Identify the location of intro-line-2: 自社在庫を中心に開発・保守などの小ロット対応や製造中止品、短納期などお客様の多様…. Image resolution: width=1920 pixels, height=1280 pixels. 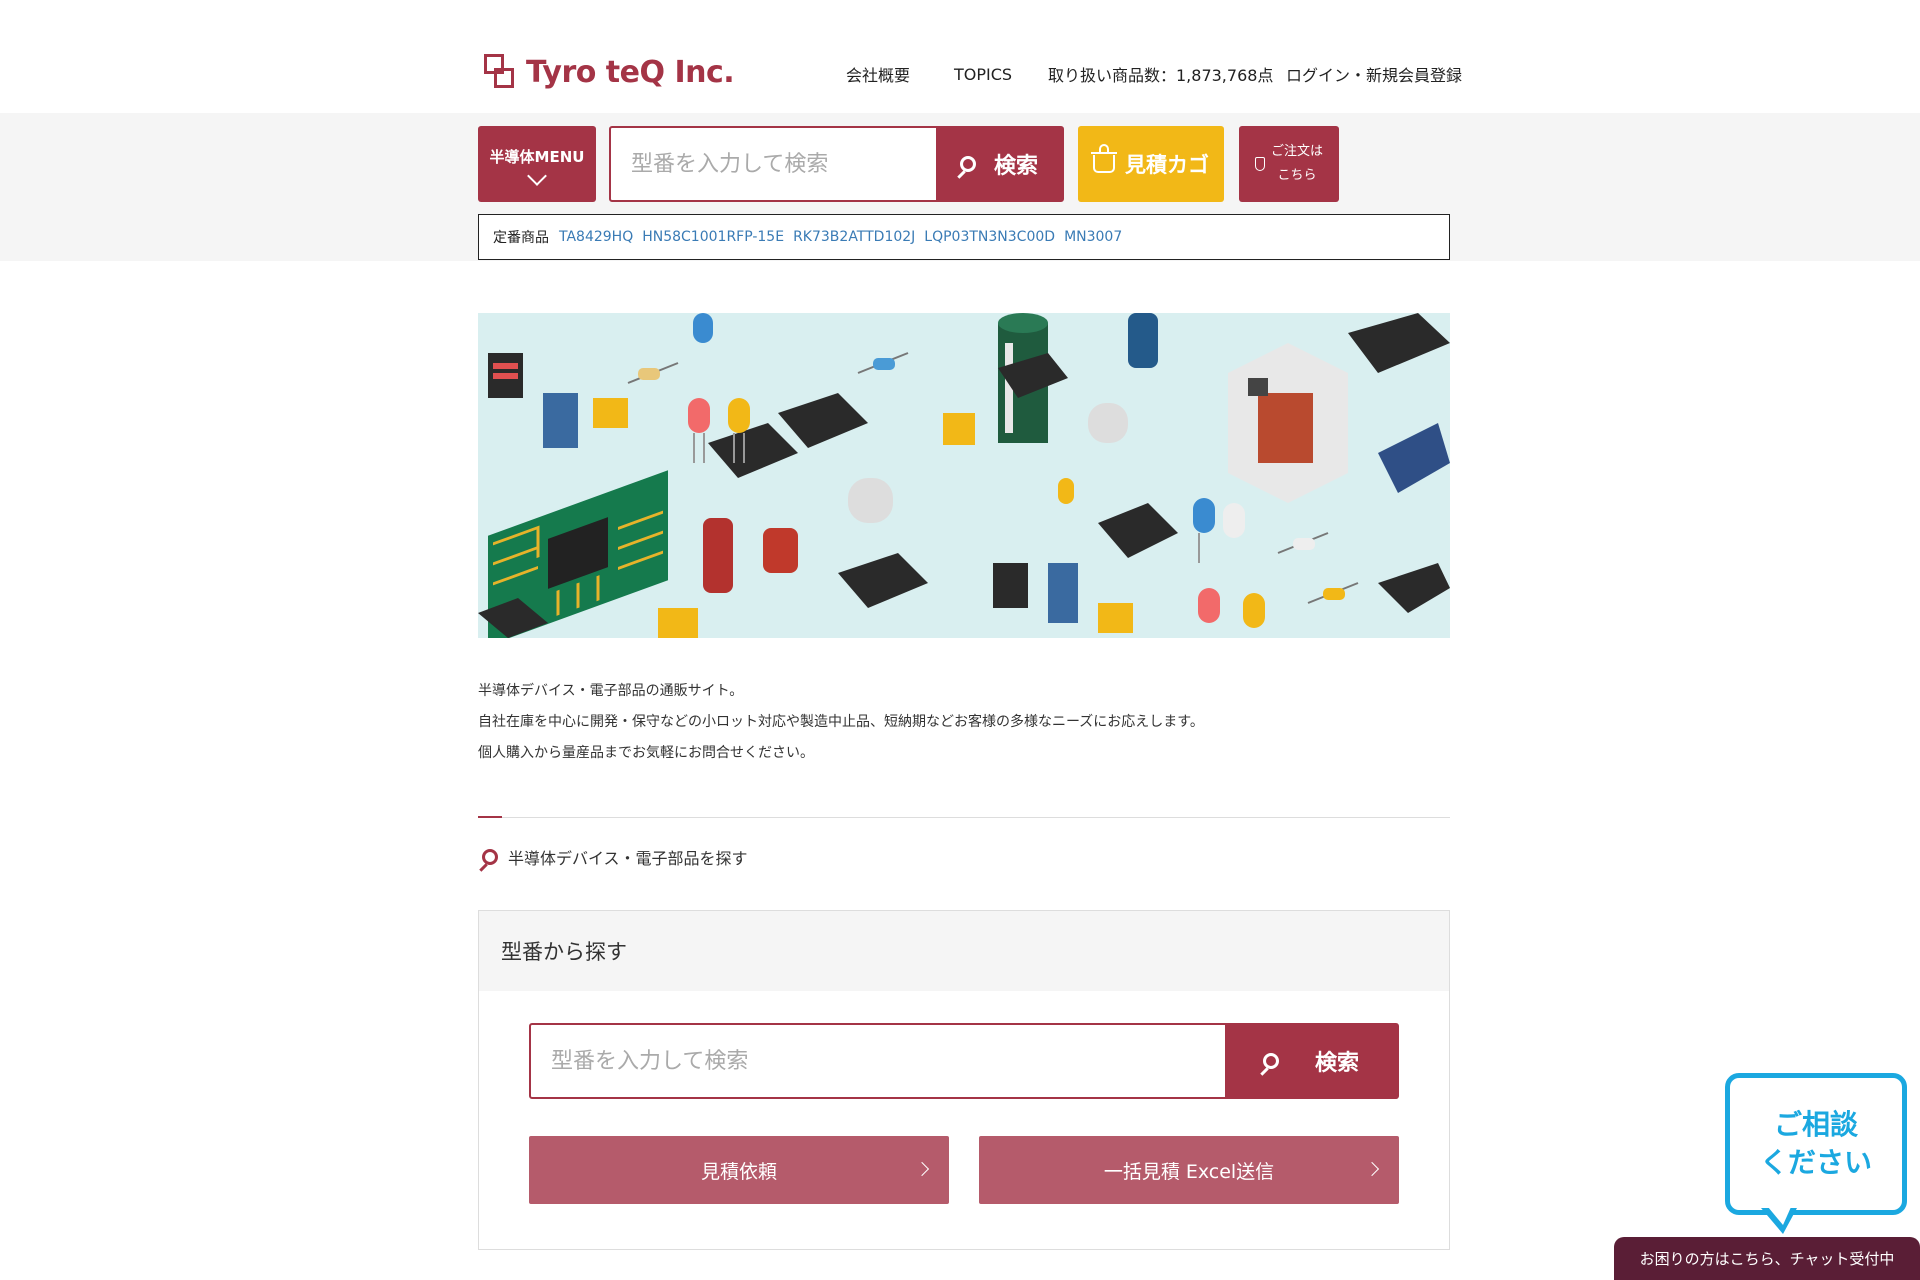
(841, 722).